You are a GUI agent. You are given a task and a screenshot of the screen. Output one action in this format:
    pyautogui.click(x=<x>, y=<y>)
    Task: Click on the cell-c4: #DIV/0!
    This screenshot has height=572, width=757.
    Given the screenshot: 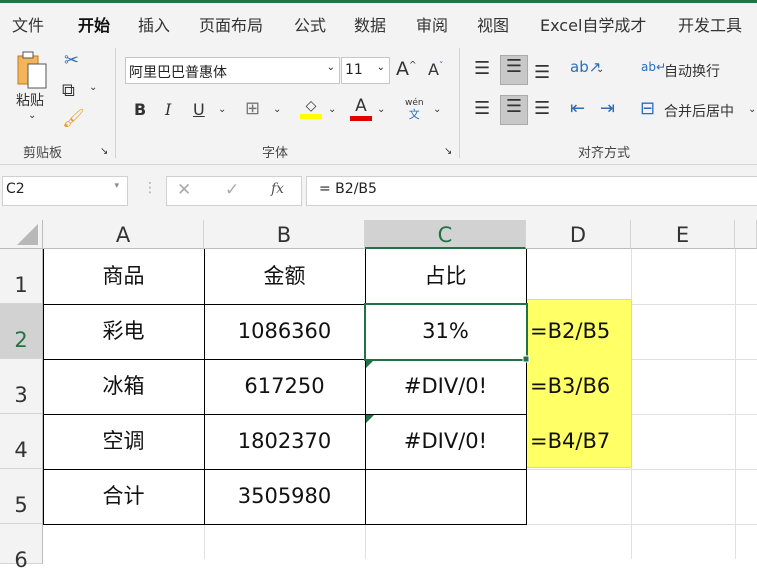 What is the action you would take?
    pyautogui.click(x=445, y=441)
    